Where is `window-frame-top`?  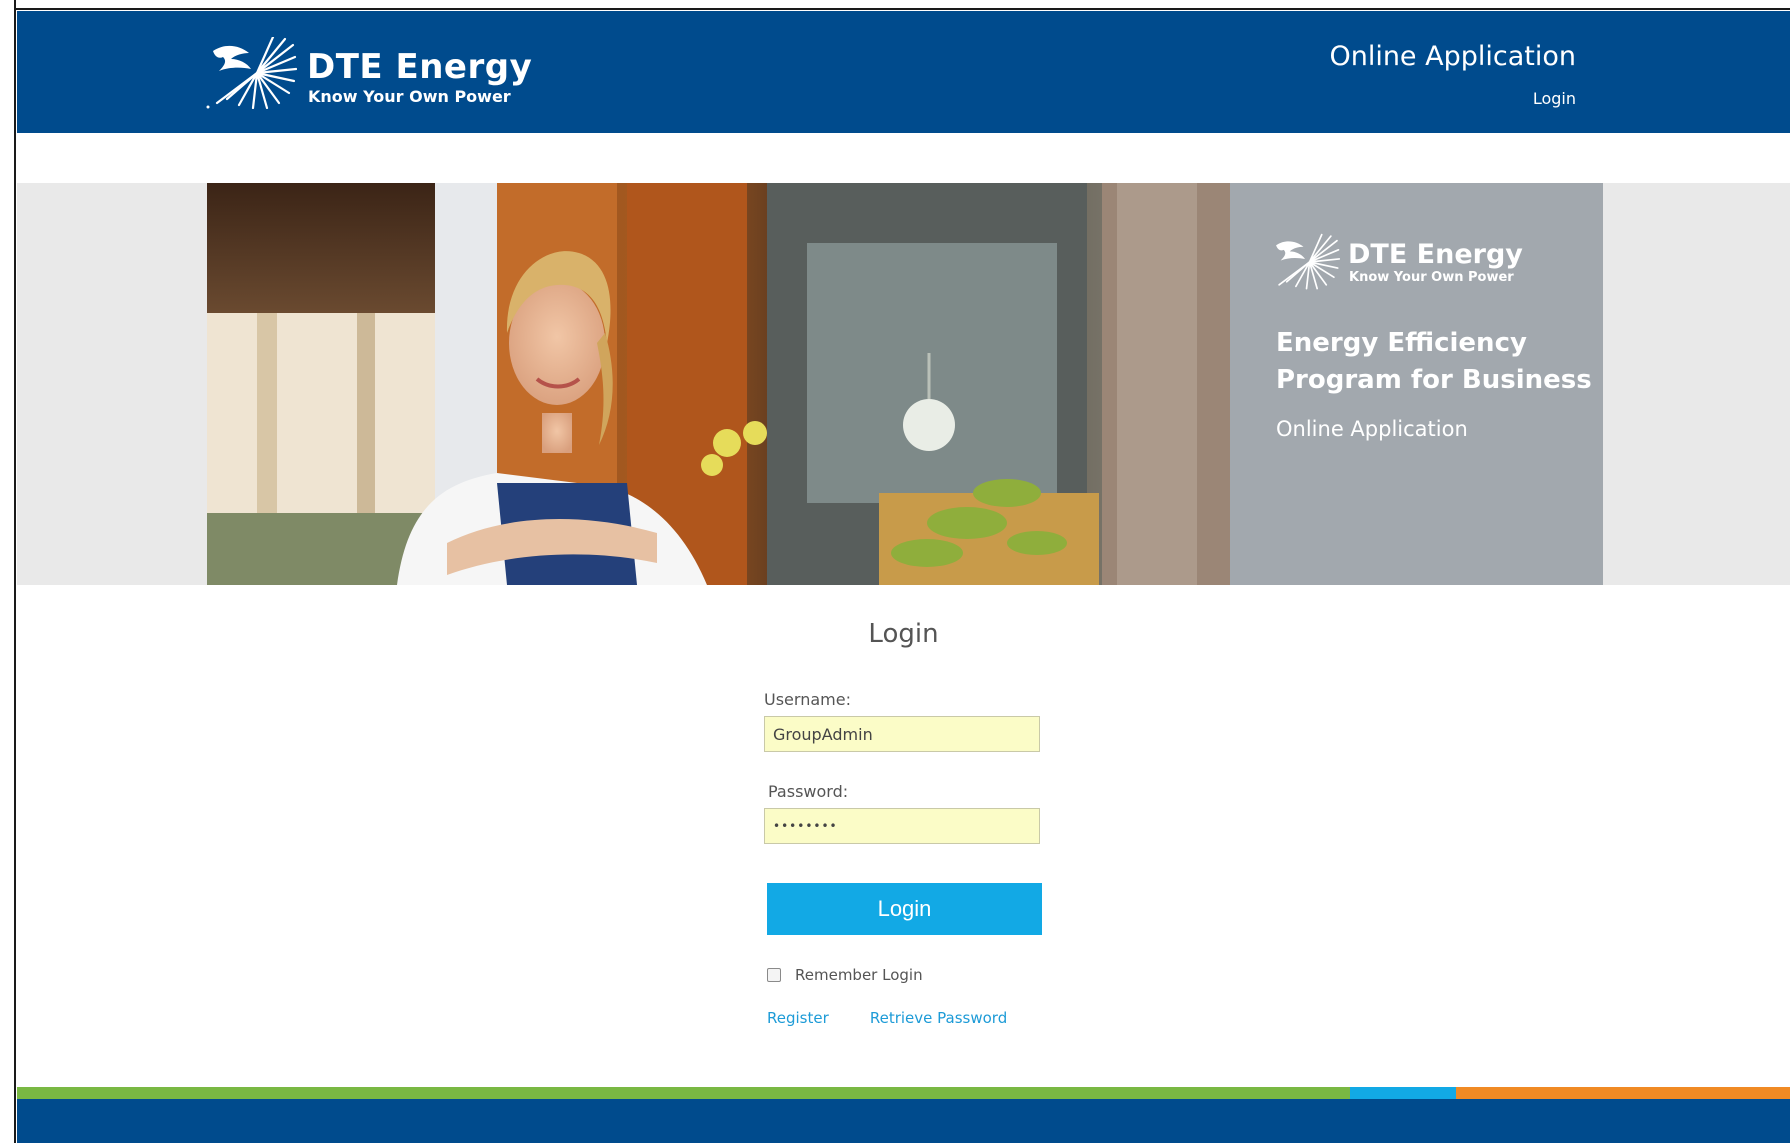 window-frame-top is located at coordinates (895, 5).